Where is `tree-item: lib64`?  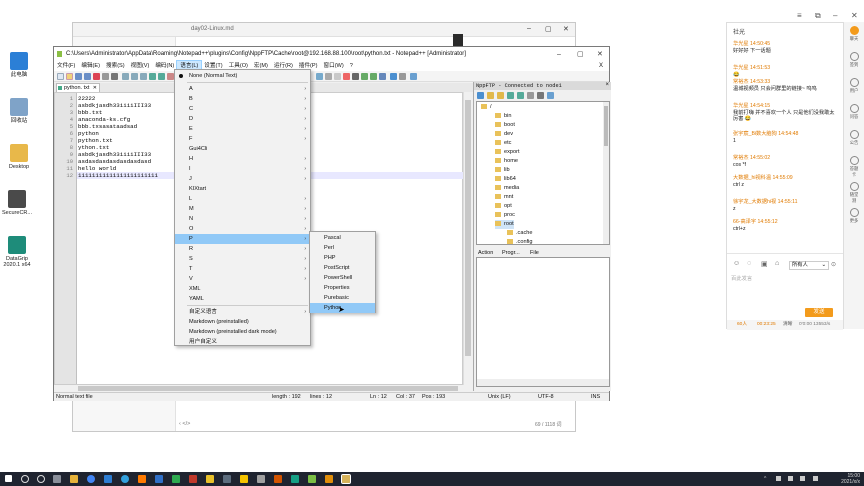 tree-item: lib64 is located at coordinates (505, 179).